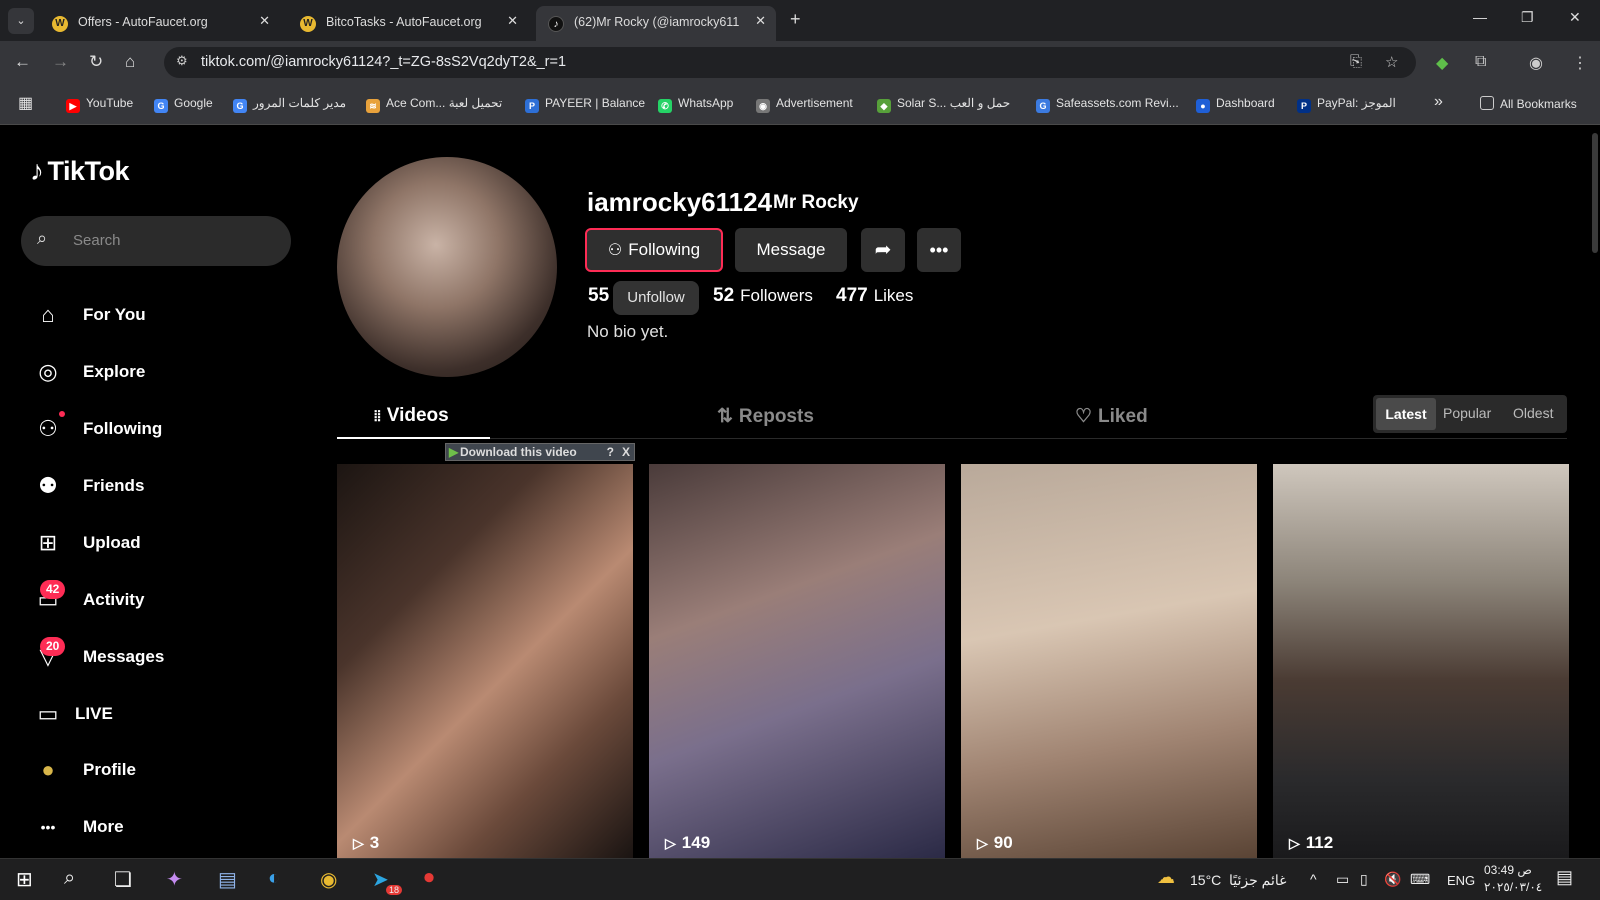 The width and height of the screenshot is (1600, 900). Describe the element at coordinates (150, 315) in the screenshot. I see `sidebar-item-for-you: ⌂ For You` at that location.